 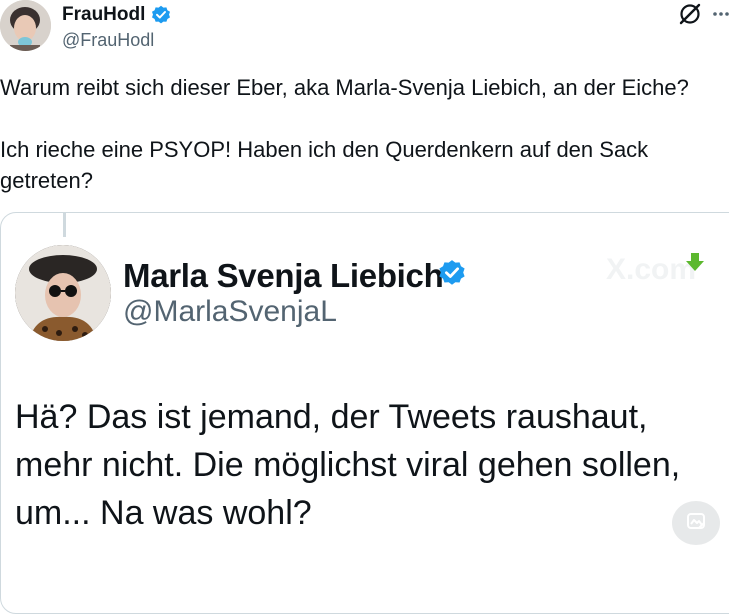 I want to click on quoted-text-line-1: Hä? Das ist jemand, der Tweets raushaut,, so click(x=331, y=417).